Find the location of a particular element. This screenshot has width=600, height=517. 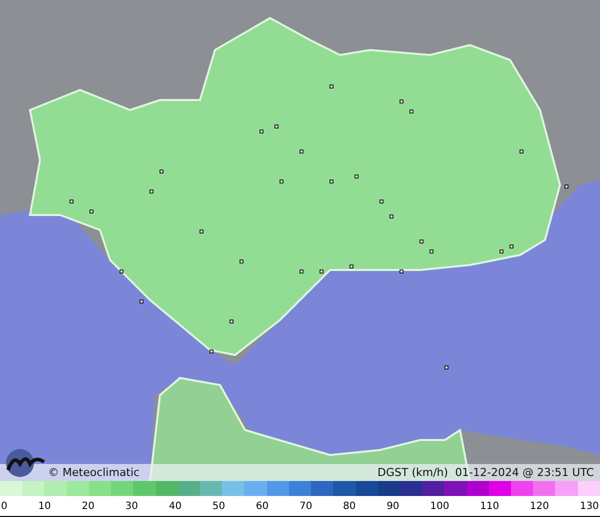

scale-label: 80 is located at coordinates (349, 506).